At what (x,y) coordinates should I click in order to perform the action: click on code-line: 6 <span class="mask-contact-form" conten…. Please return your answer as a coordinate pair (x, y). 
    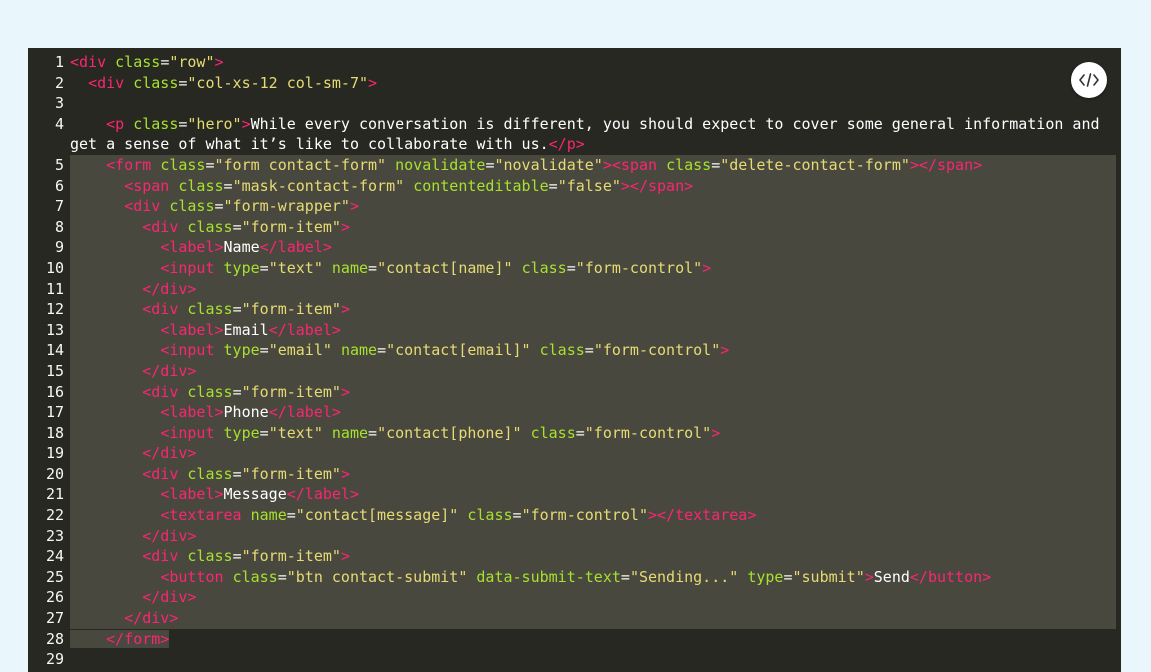
    Looking at the image, I should click on (574, 186).